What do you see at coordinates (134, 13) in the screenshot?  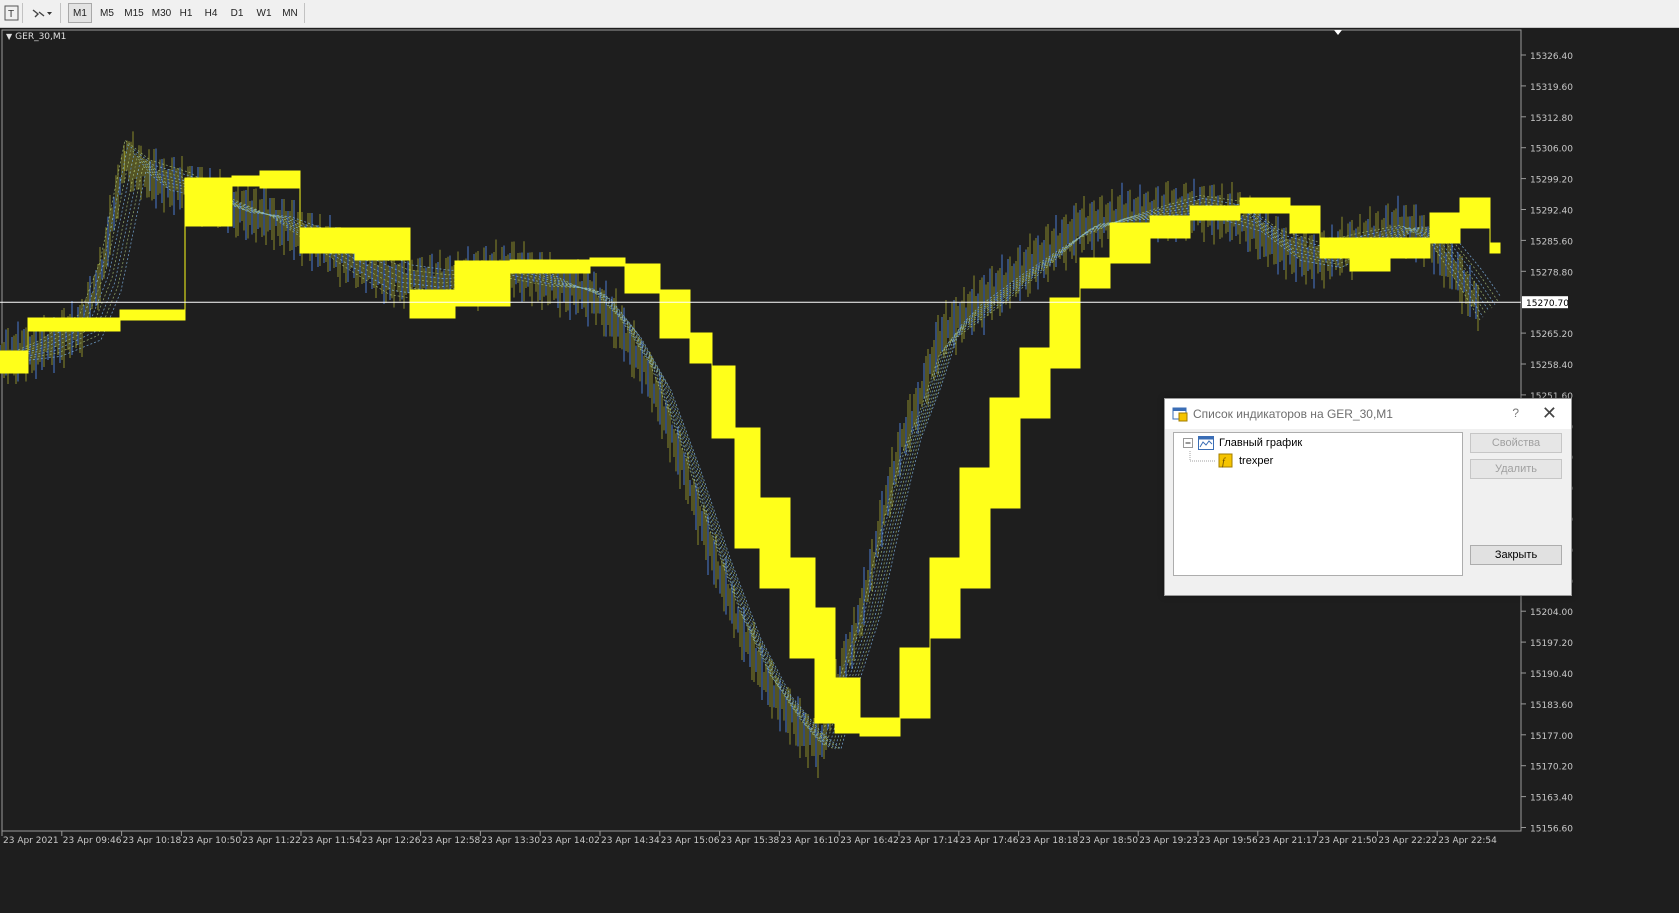 I see `timeframe-m15-button: M15` at bounding box center [134, 13].